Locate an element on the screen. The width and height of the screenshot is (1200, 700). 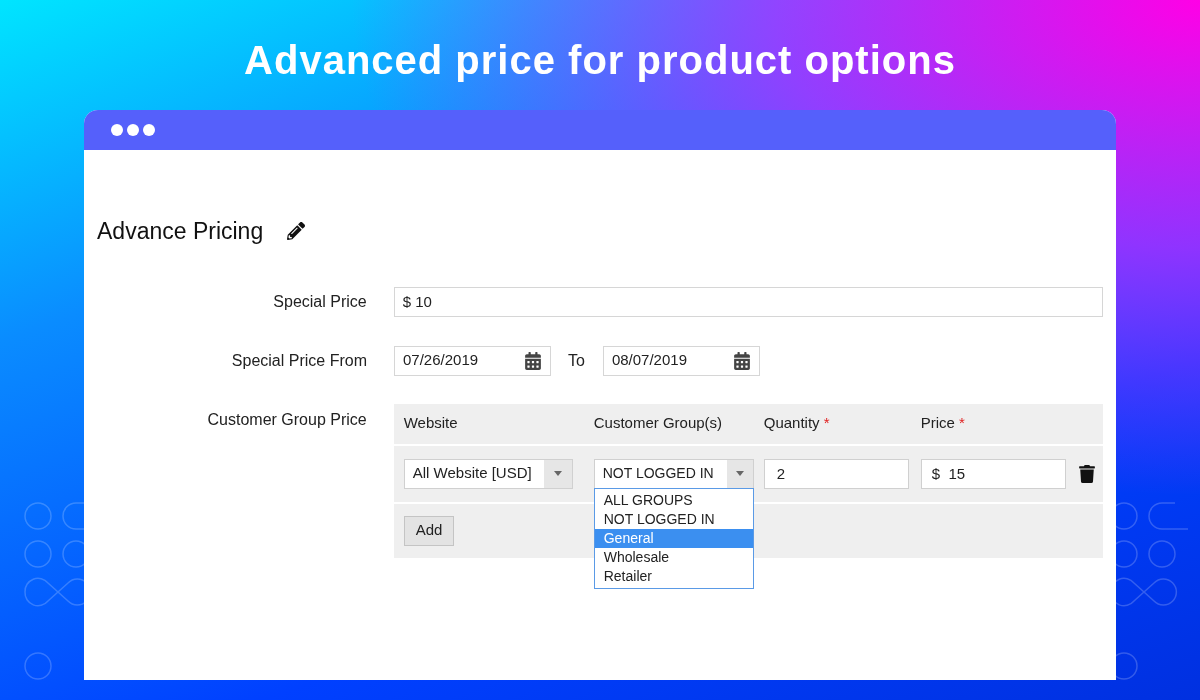
date-field: 07/26/2019 is located at coordinates (472, 360).